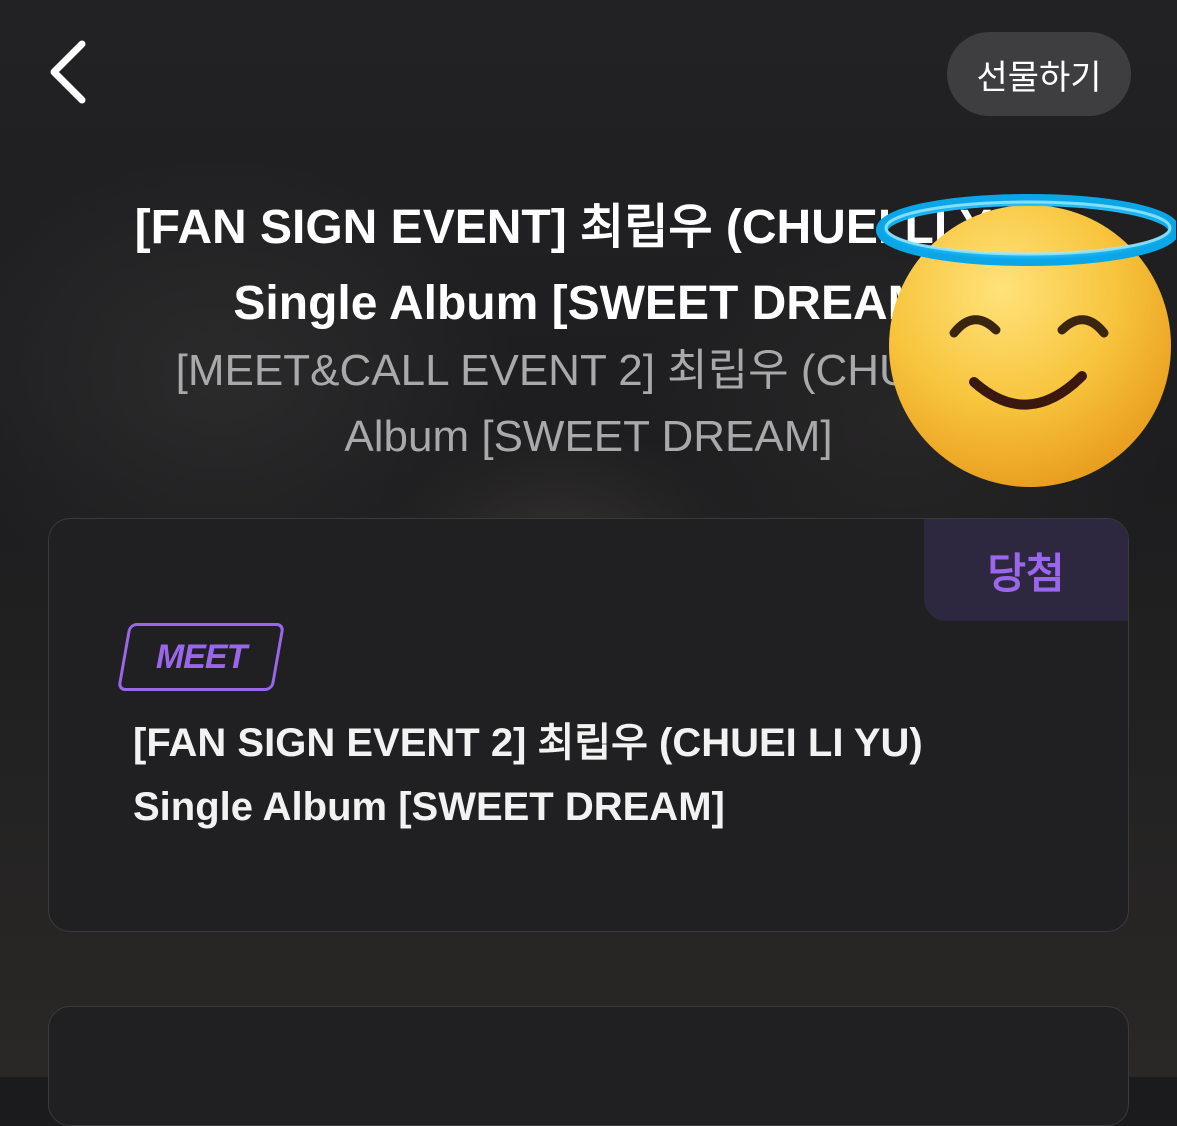 This screenshot has width=1177, height=1126. I want to click on back-button, so click(68, 72).